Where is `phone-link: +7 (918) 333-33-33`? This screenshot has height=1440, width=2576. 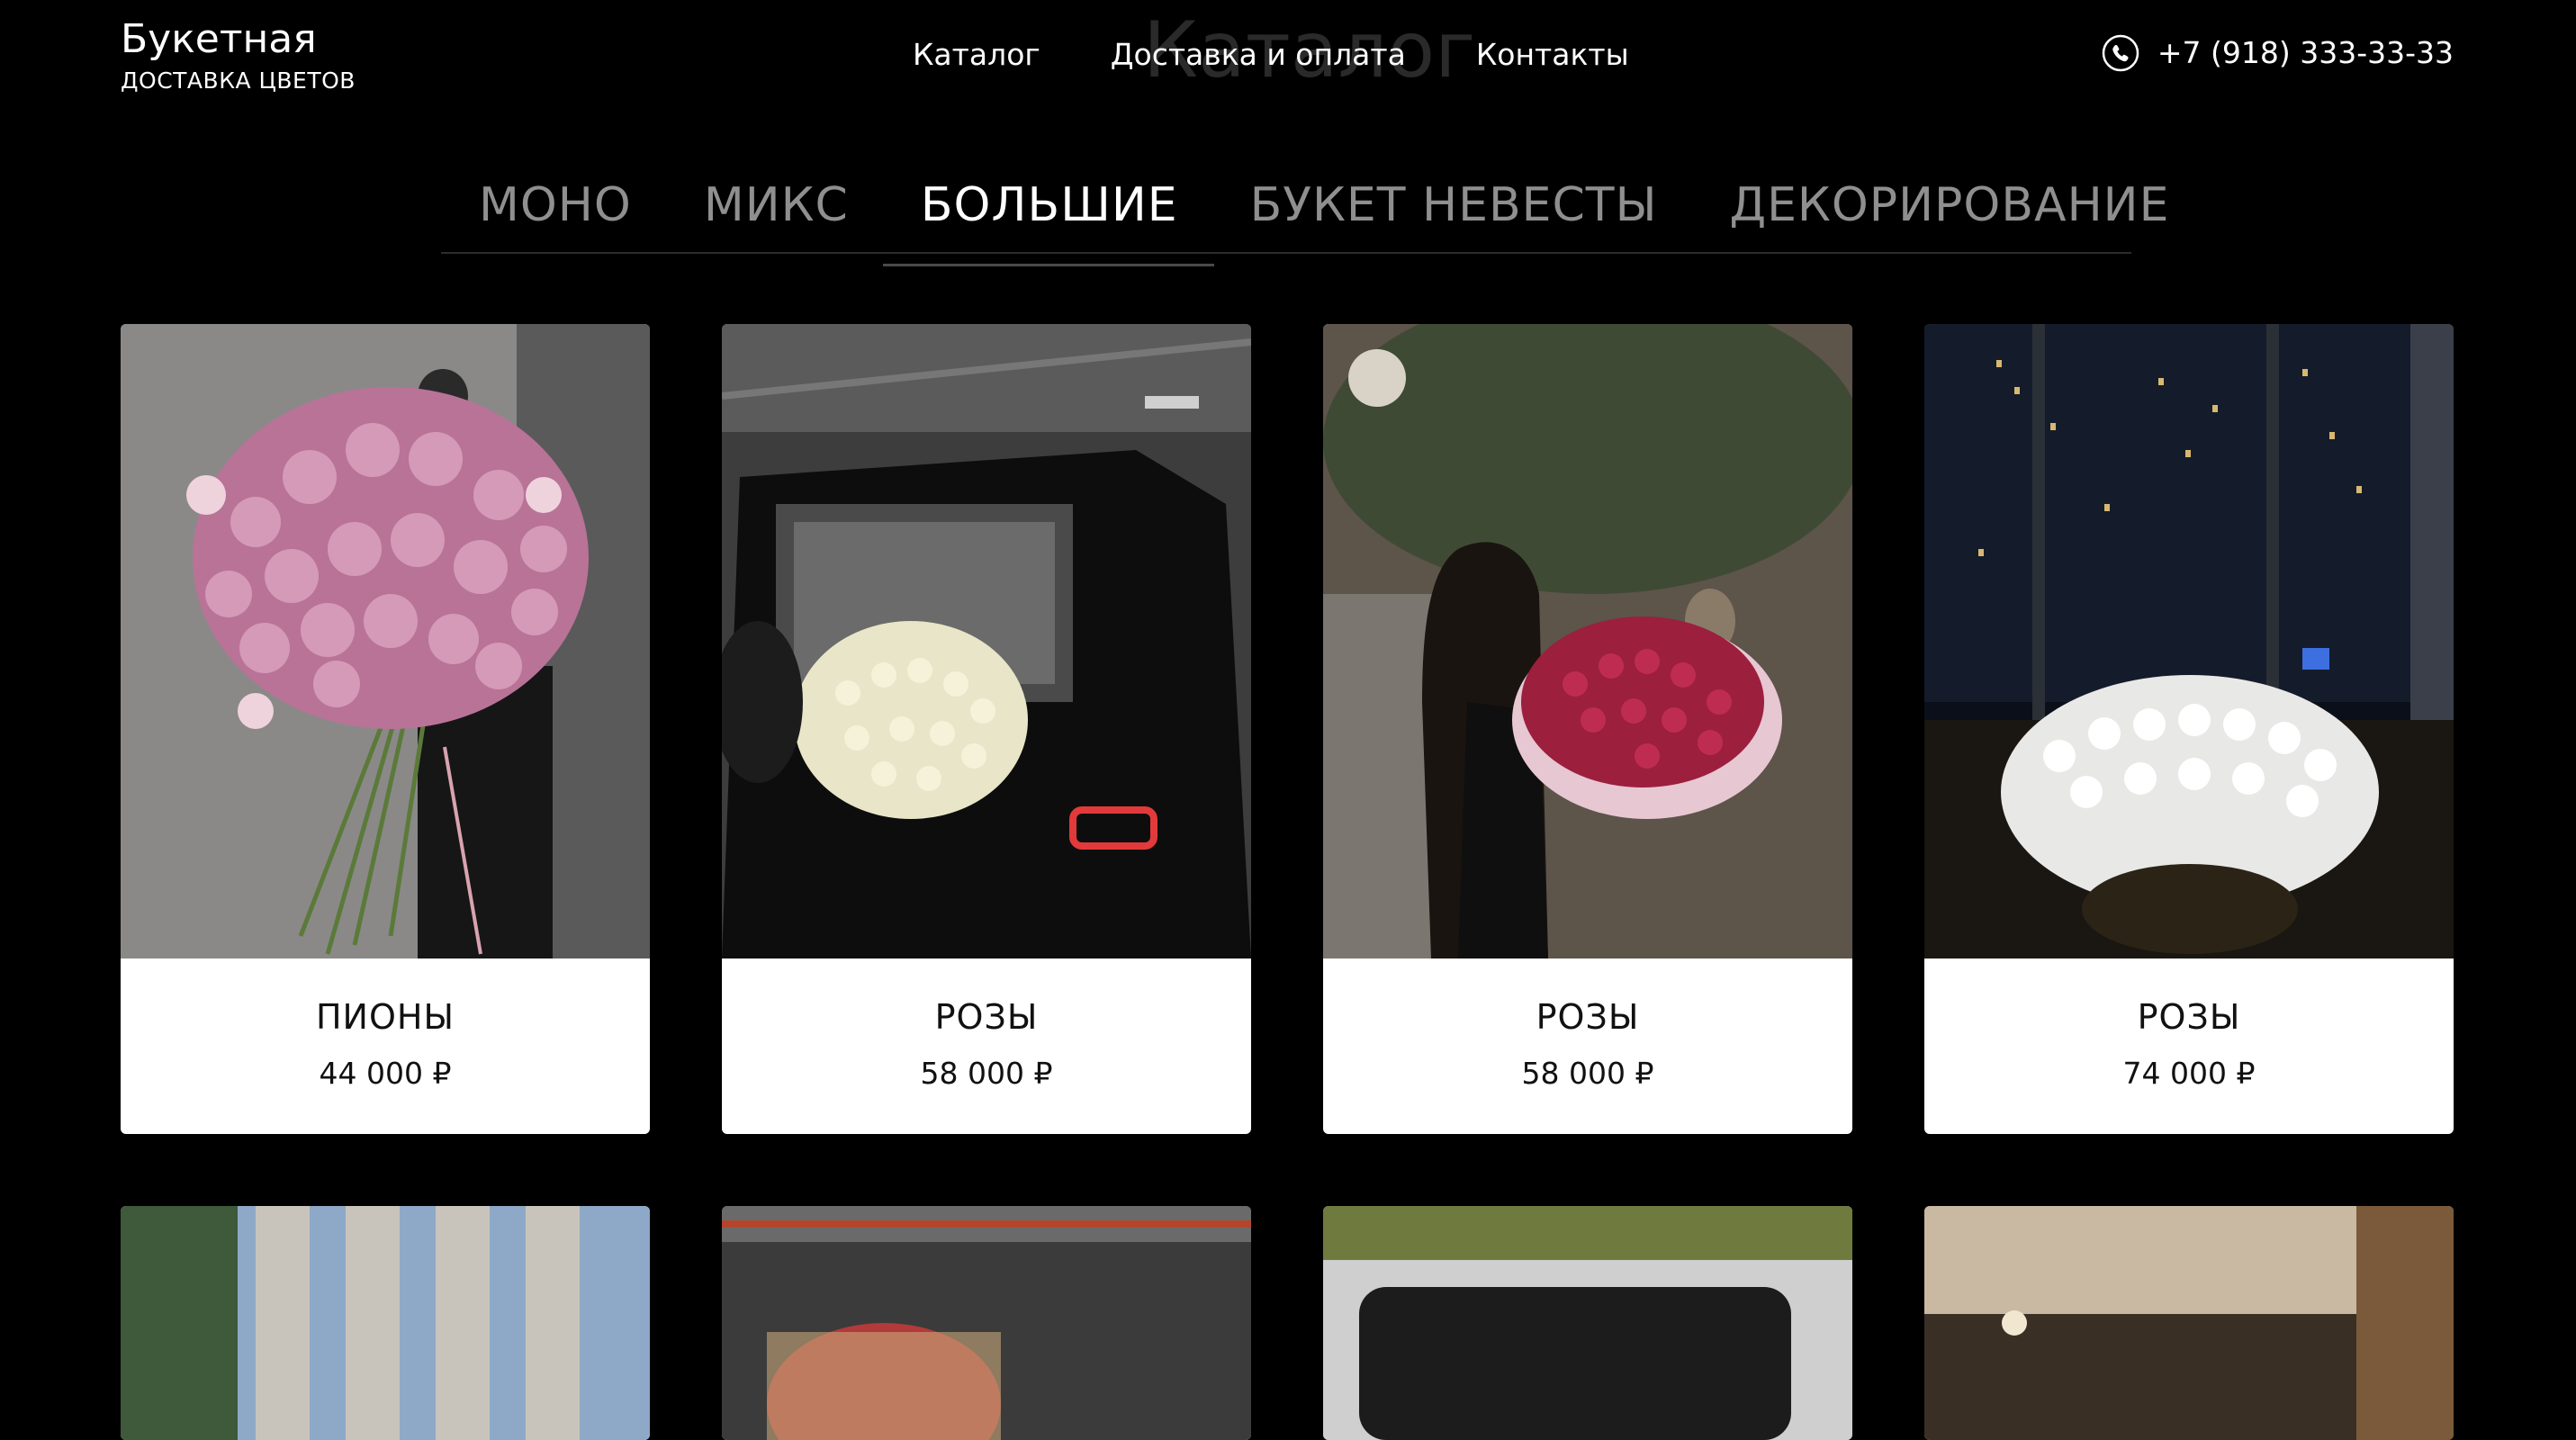
phone-link: +7 (918) 333-33-33 is located at coordinates (2278, 53).